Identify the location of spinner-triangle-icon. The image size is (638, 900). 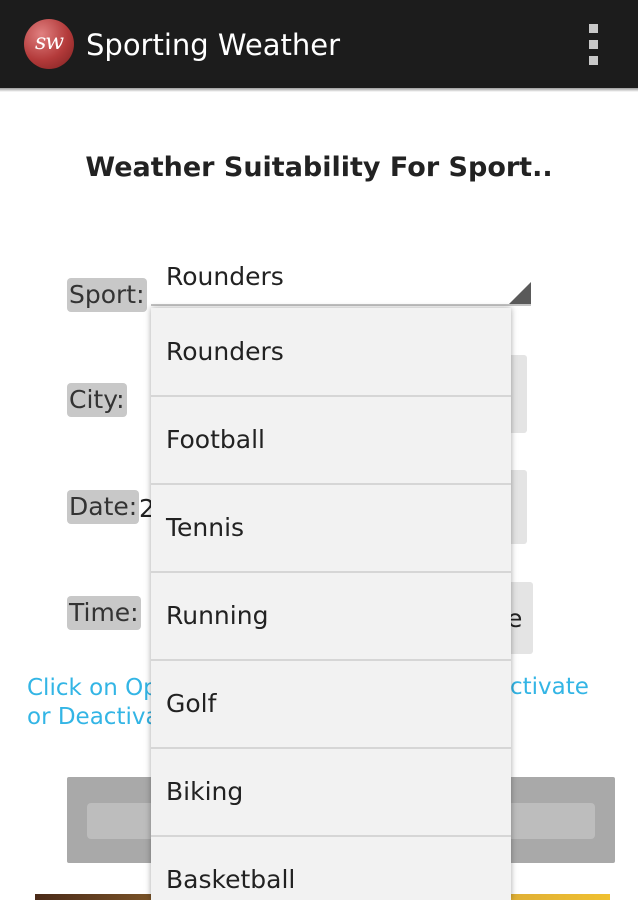
(520, 293).